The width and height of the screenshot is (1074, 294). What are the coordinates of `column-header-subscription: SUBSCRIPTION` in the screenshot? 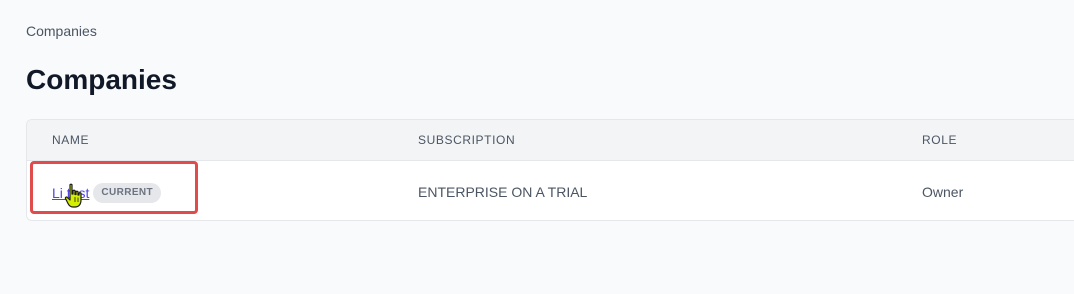 It's located at (467, 140).